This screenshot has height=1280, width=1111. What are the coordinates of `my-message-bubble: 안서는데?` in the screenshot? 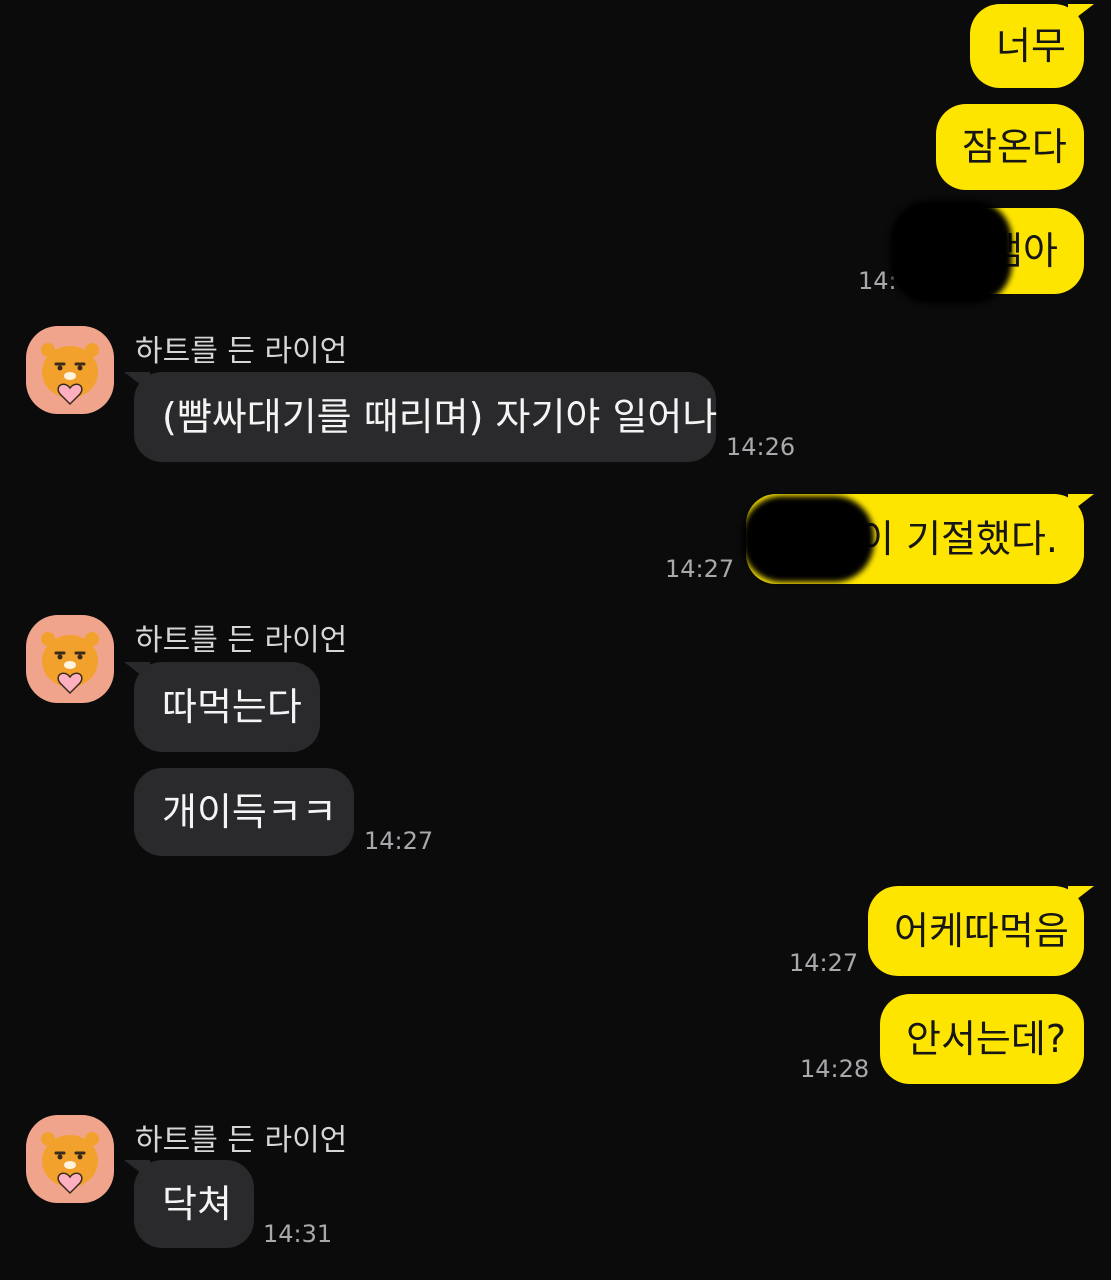 It's located at (982, 1039).